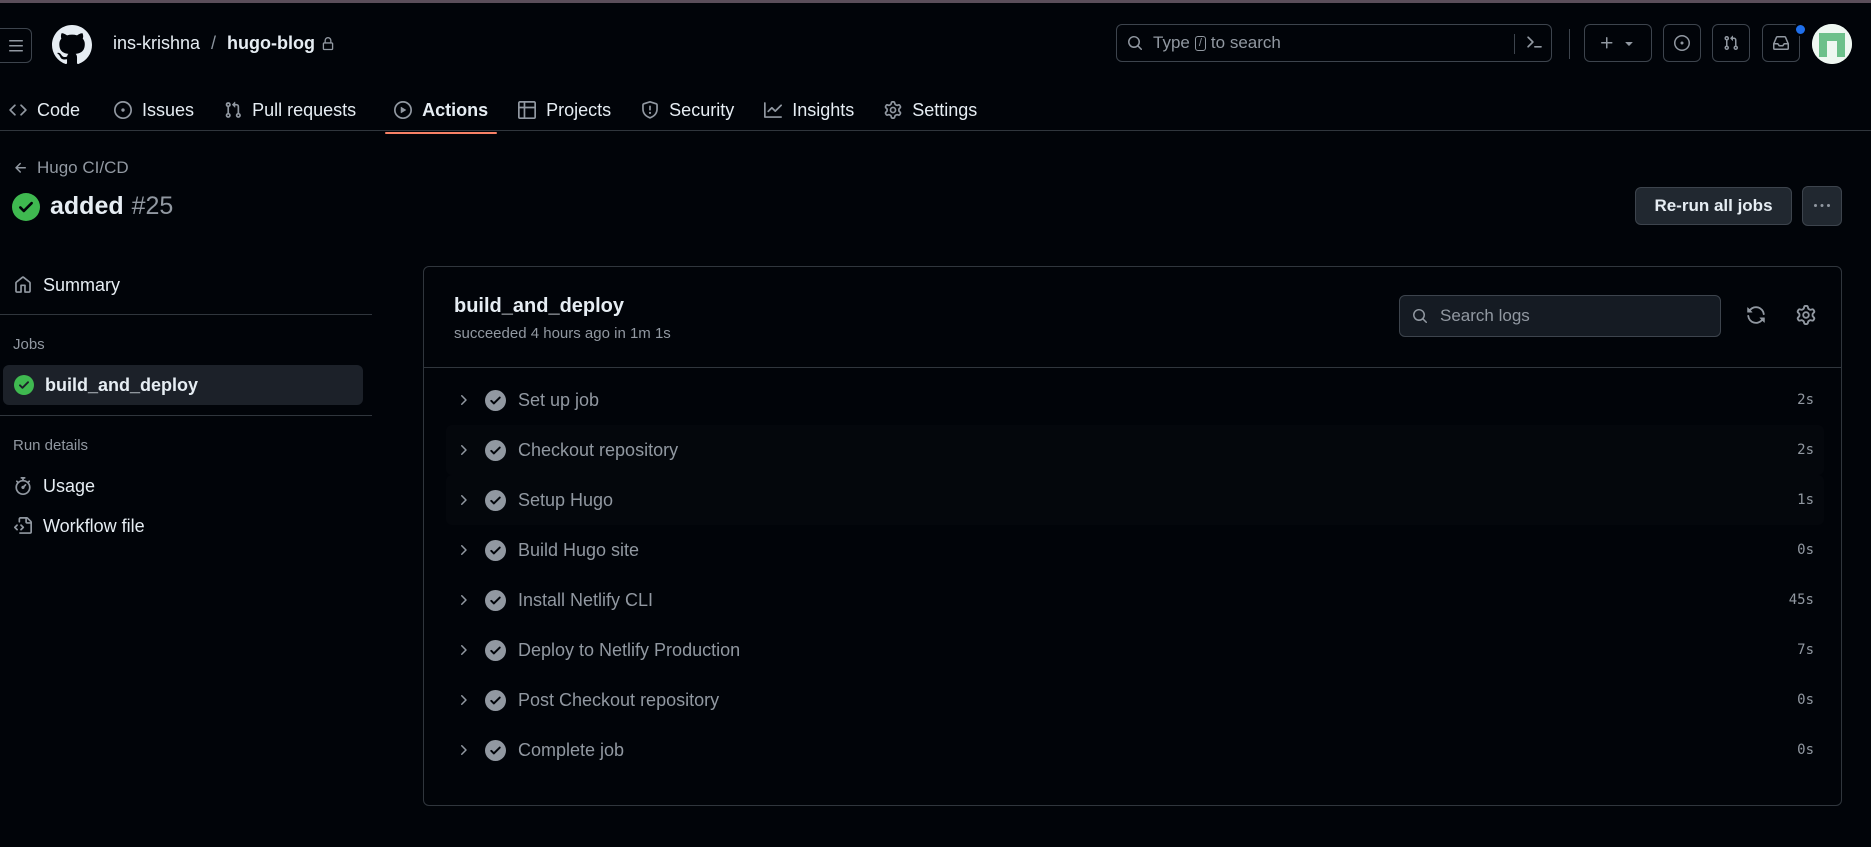 The image size is (1871, 847). I want to click on sidebar-item-label: Workflow file, so click(94, 525).